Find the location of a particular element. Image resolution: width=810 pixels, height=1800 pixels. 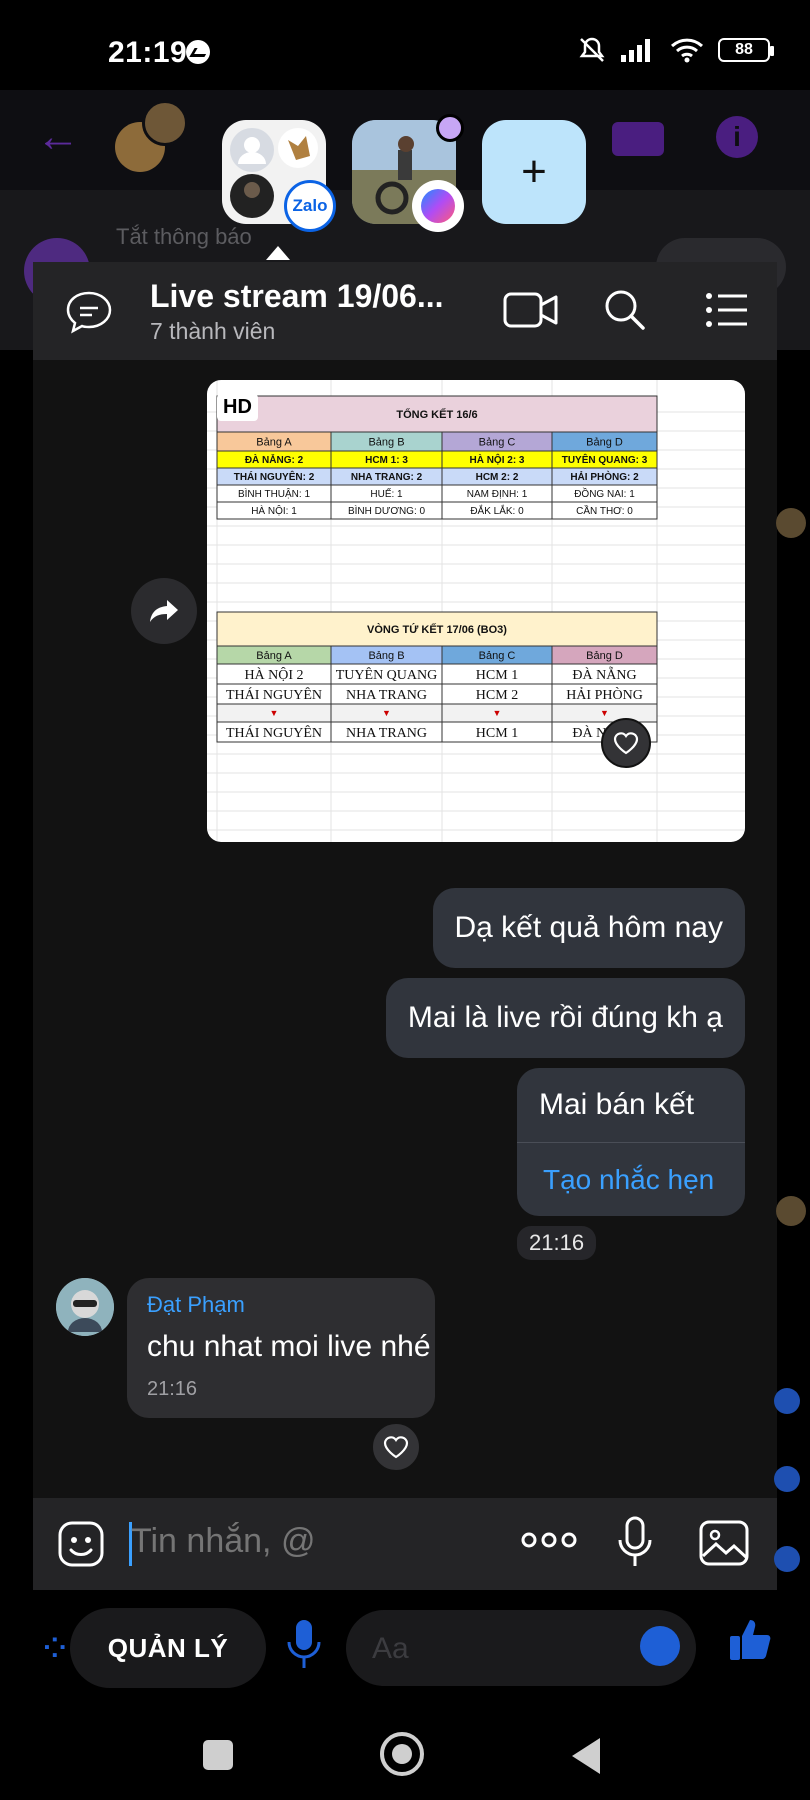

signal-icon is located at coordinates (635, 50).